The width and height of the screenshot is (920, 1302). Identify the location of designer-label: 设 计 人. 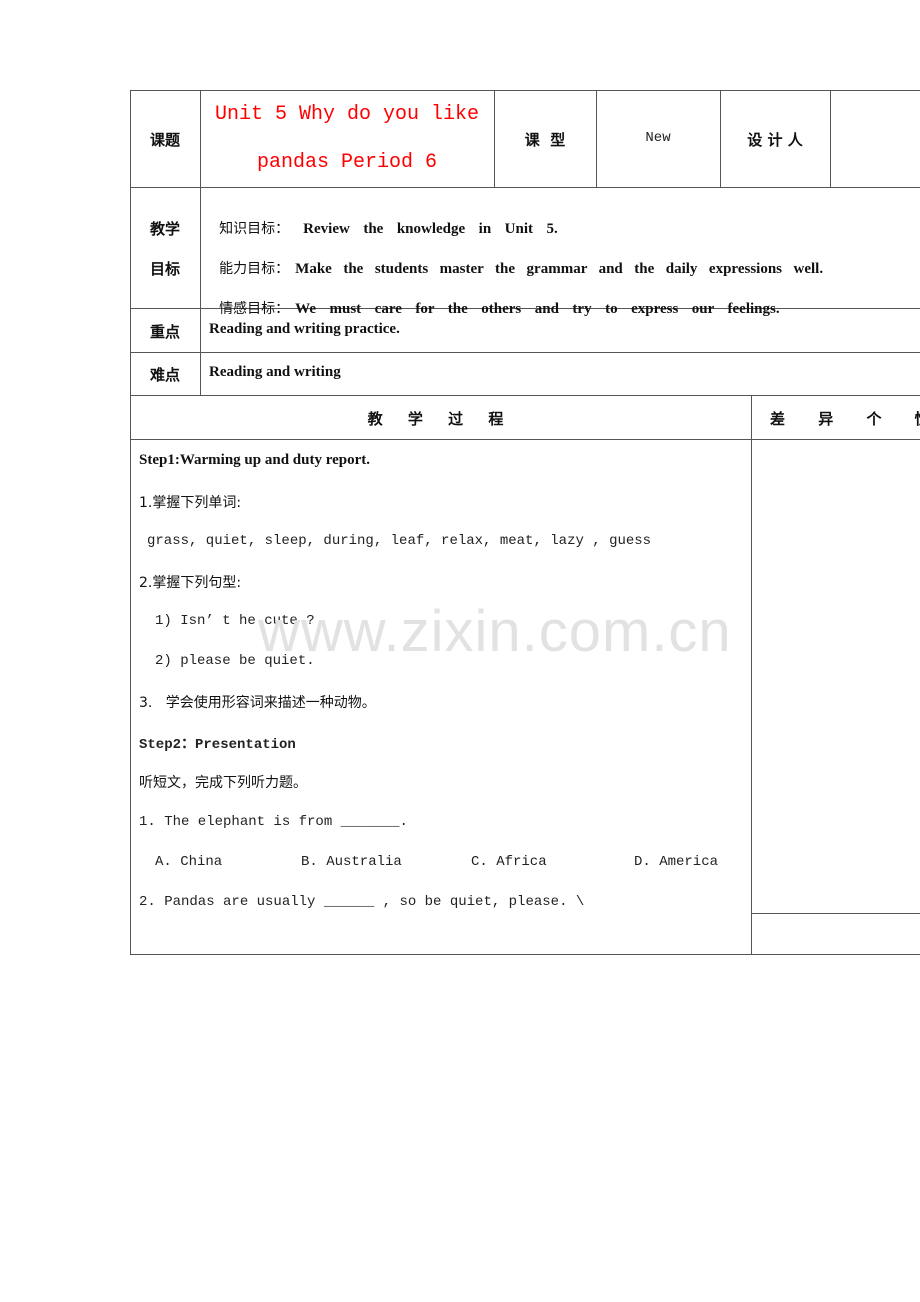
(775, 140).